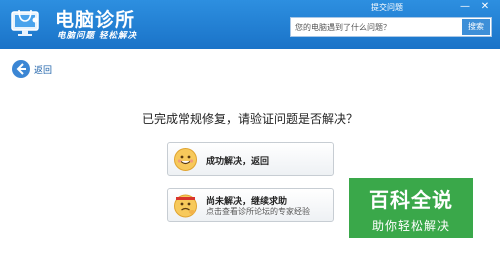 Image resolution: width=500 pixels, height=262 pixels. What do you see at coordinates (250, 205) in the screenshot?
I see `not-resolved-button: 尚未解决，继续求助 点击查看诊所论坛的专家经验` at bounding box center [250, 205].